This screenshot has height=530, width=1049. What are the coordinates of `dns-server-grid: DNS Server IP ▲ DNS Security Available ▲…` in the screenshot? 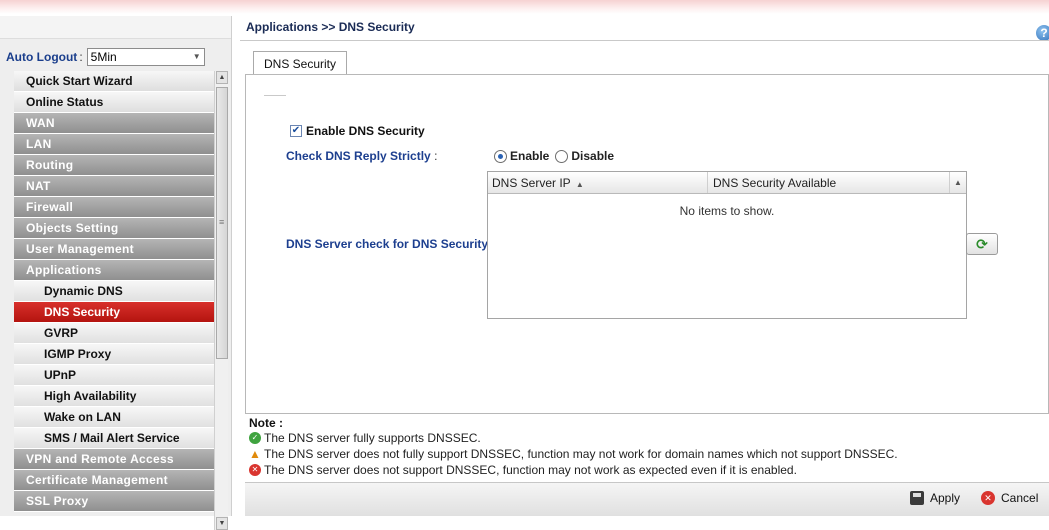 It's located at (727, 245).